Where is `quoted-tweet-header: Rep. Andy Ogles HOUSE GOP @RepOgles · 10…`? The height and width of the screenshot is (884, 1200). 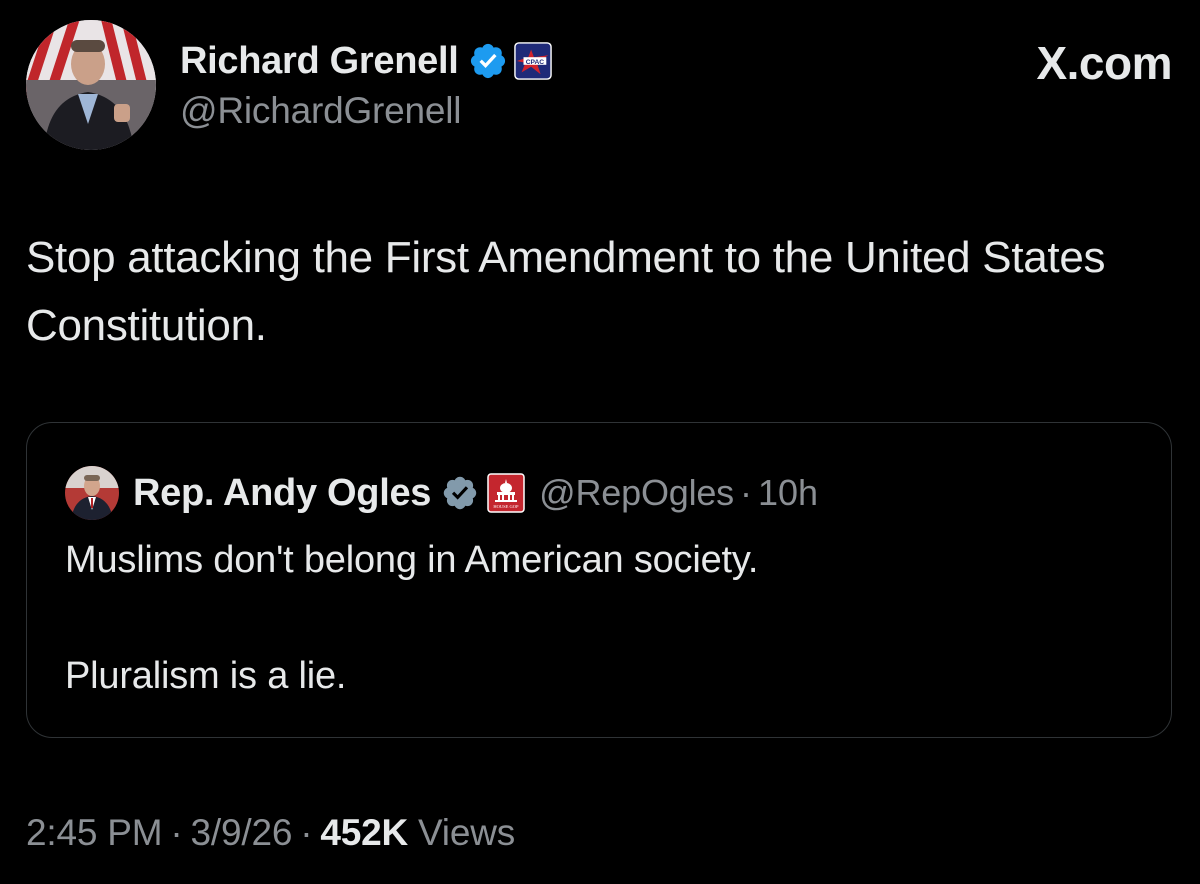 quoted-tweet-header: Rep. Andy Ogles HOUSE GOP @RepOgles · 10… is located at coordinates (441, 493).